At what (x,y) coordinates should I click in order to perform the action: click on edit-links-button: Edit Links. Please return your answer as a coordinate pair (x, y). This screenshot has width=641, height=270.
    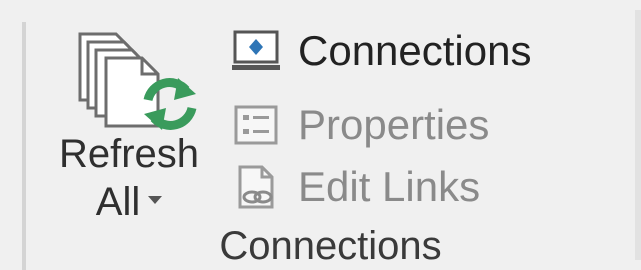
    Looking at the image, I should click on (356, 187).